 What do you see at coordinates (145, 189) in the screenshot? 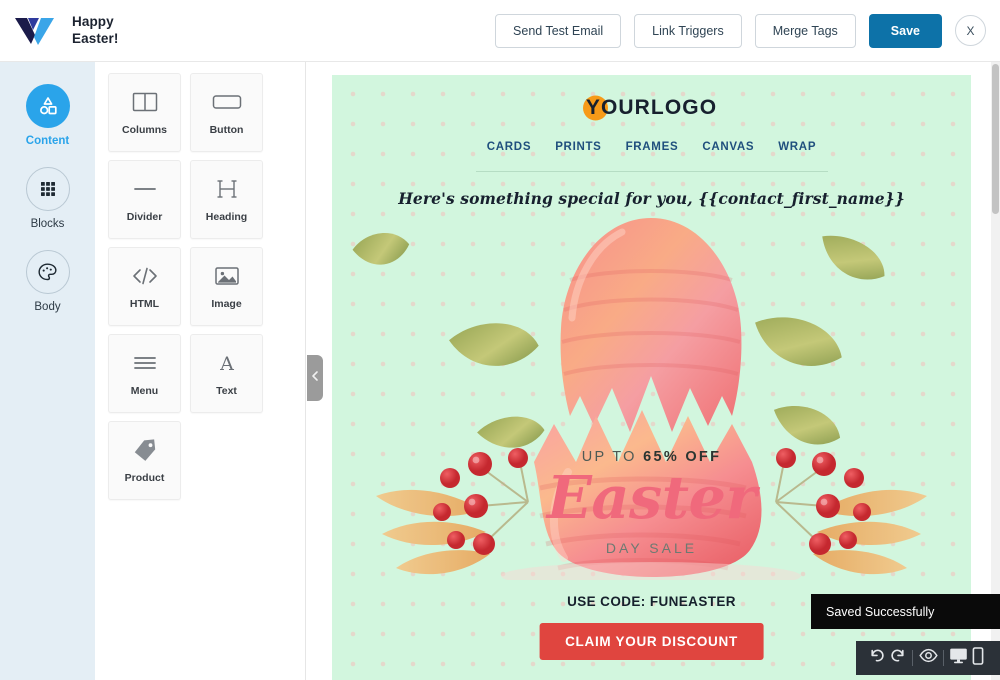
I see `divider-icon` at bounding box center [145, 189].